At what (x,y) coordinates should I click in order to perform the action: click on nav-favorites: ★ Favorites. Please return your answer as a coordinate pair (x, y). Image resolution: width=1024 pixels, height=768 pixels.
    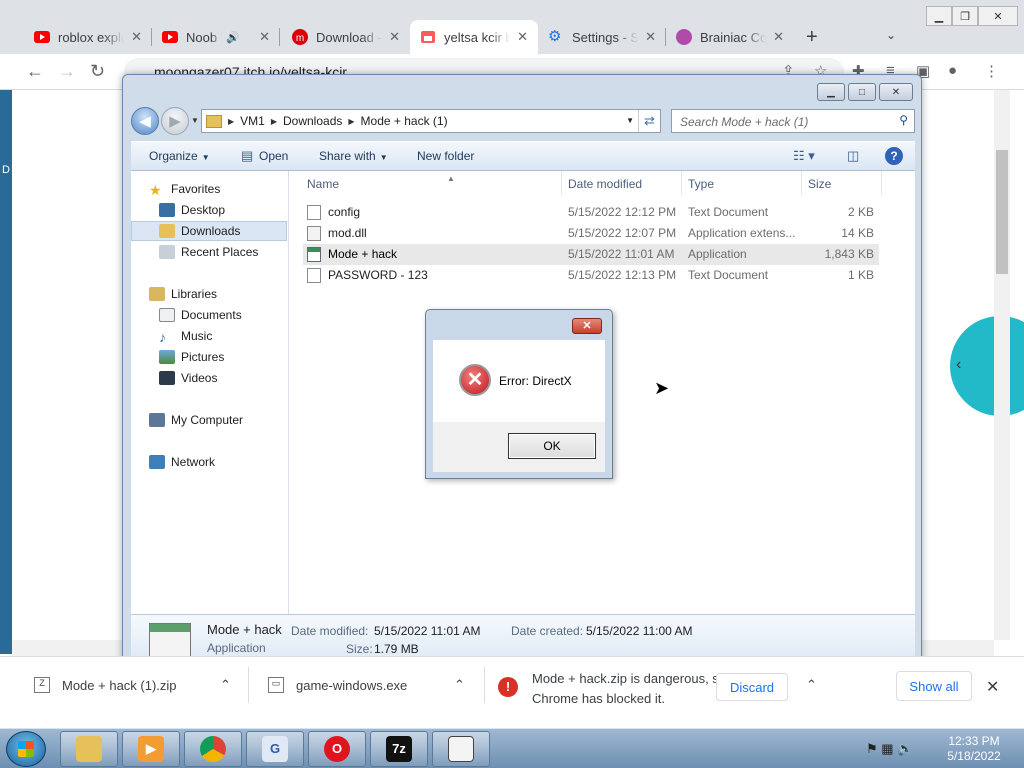
    Looking at the image, I should click on (184, 189).